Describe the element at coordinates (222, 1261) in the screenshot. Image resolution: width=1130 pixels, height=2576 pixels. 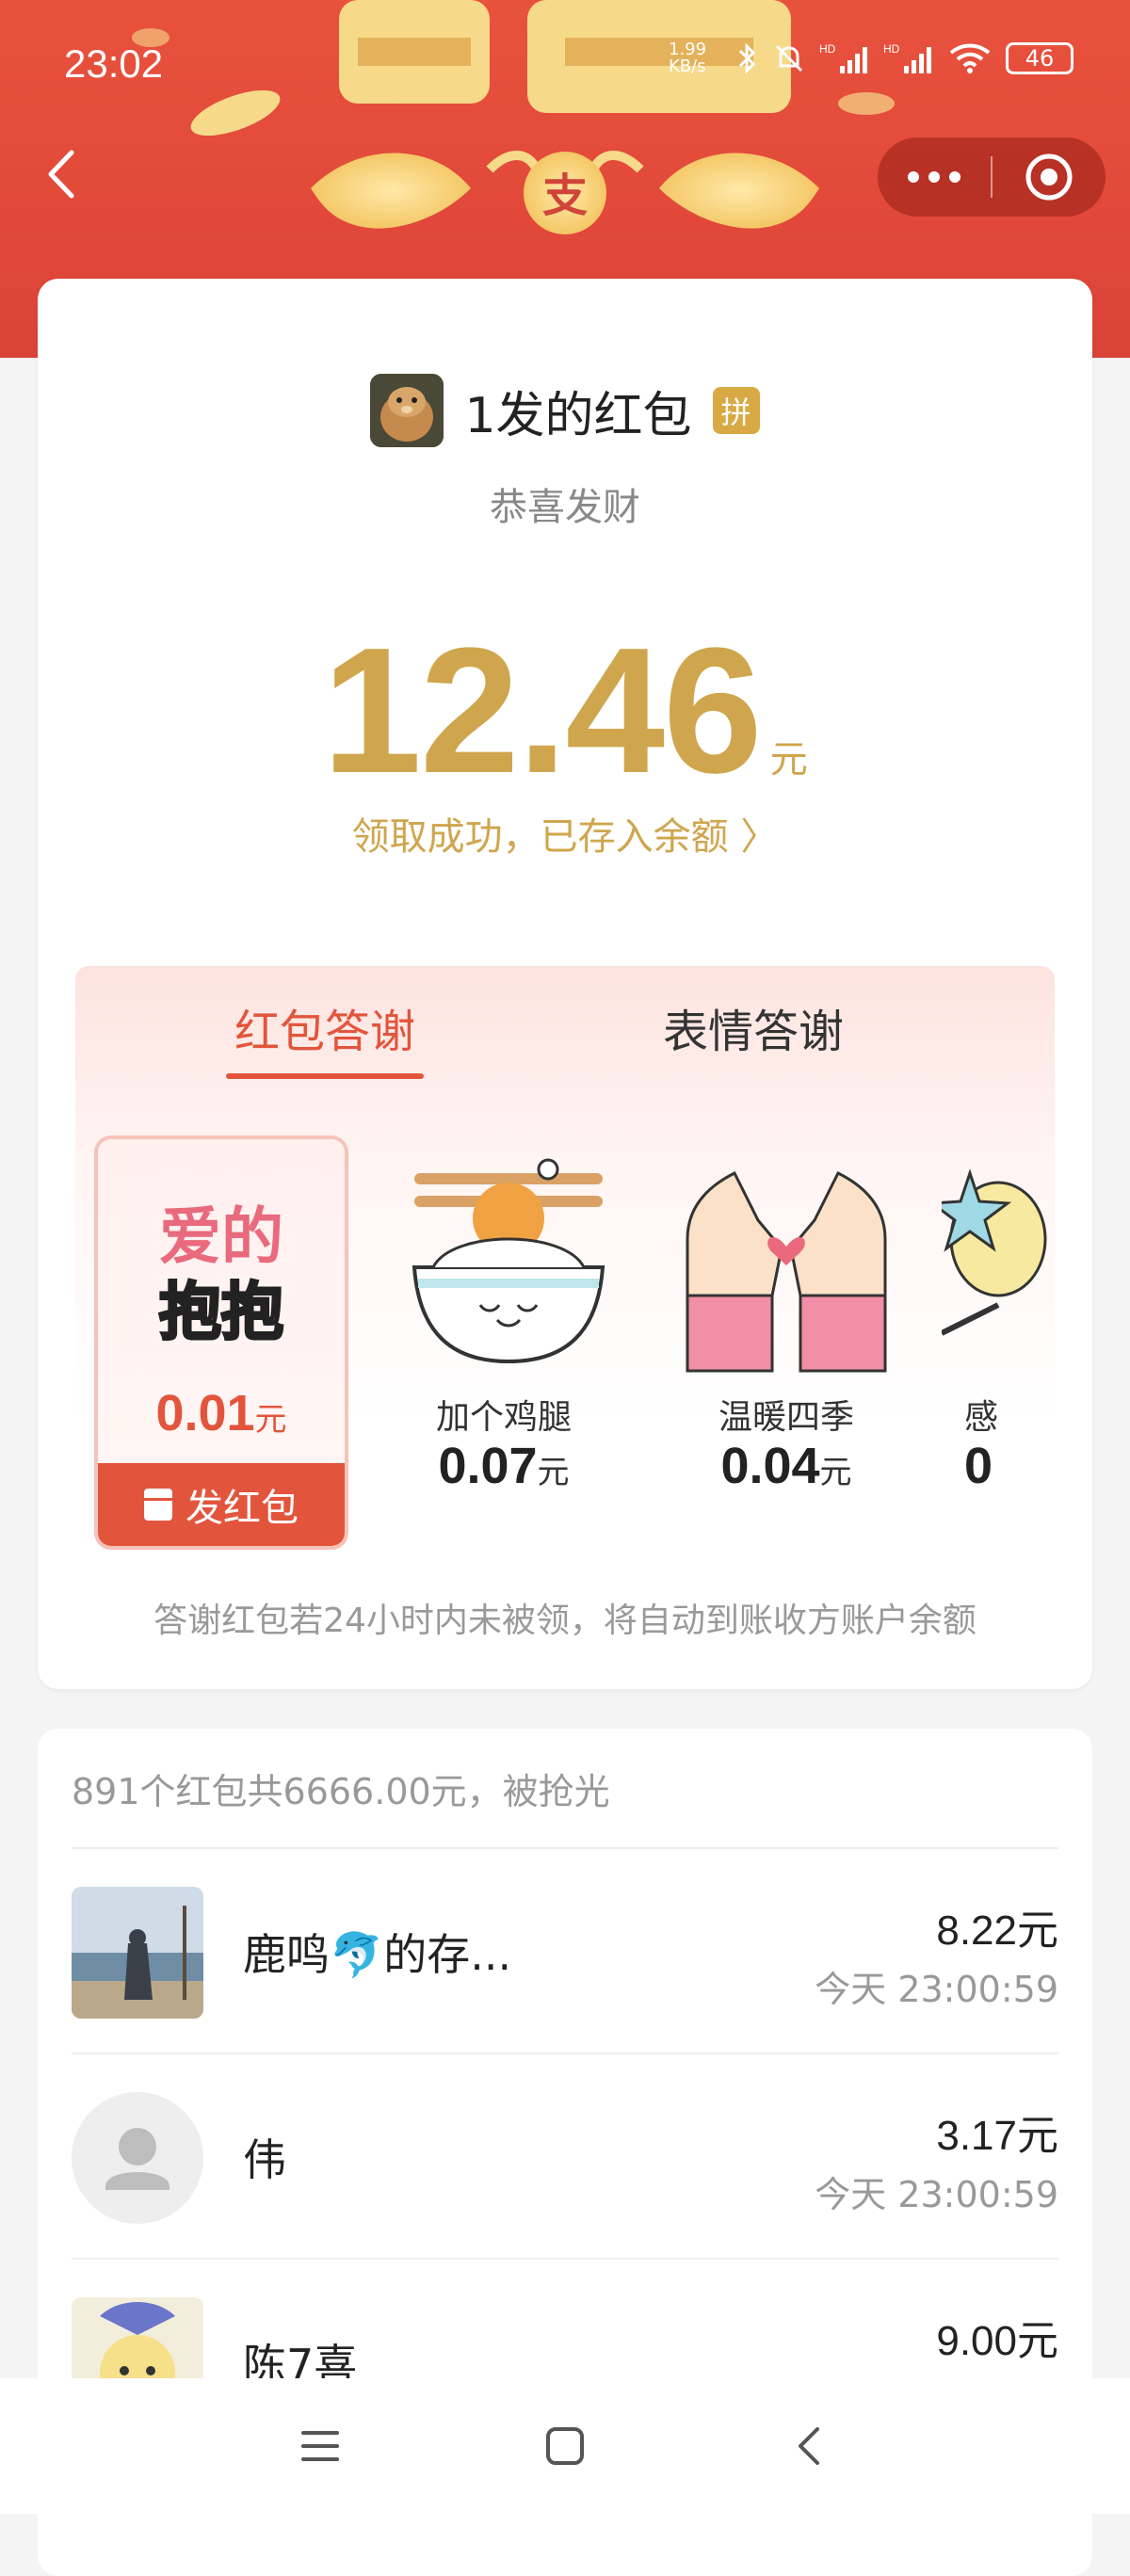
I see `hug-sticker: 爱的 抱抱` at that location.